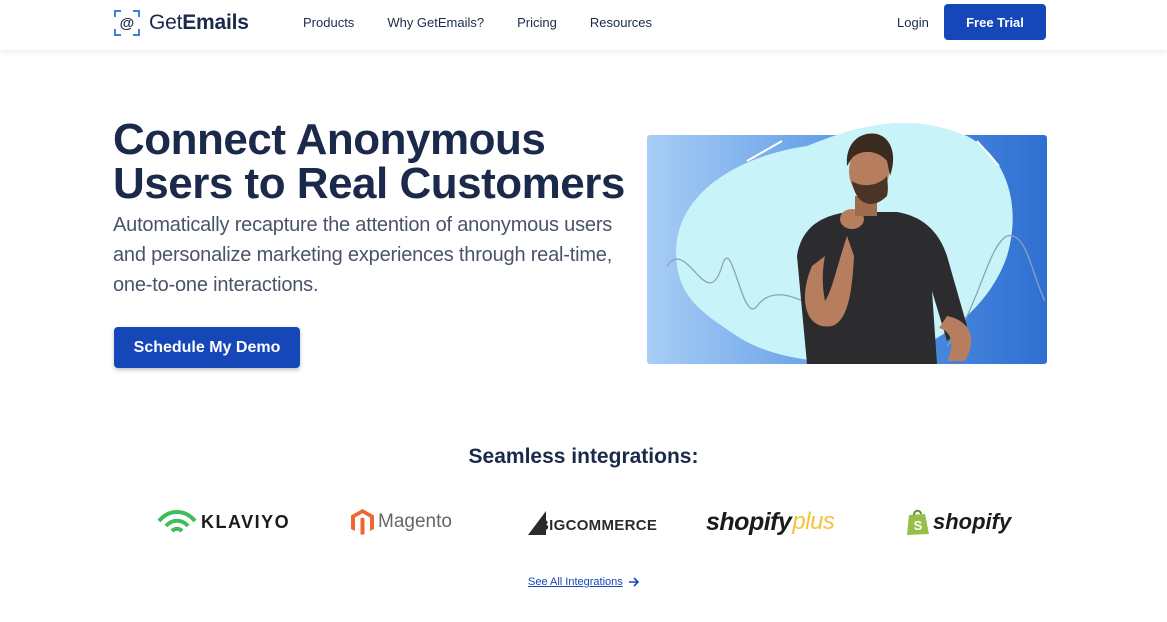  I want to click on see-all-label: See All Integrations, so click(575, 582).